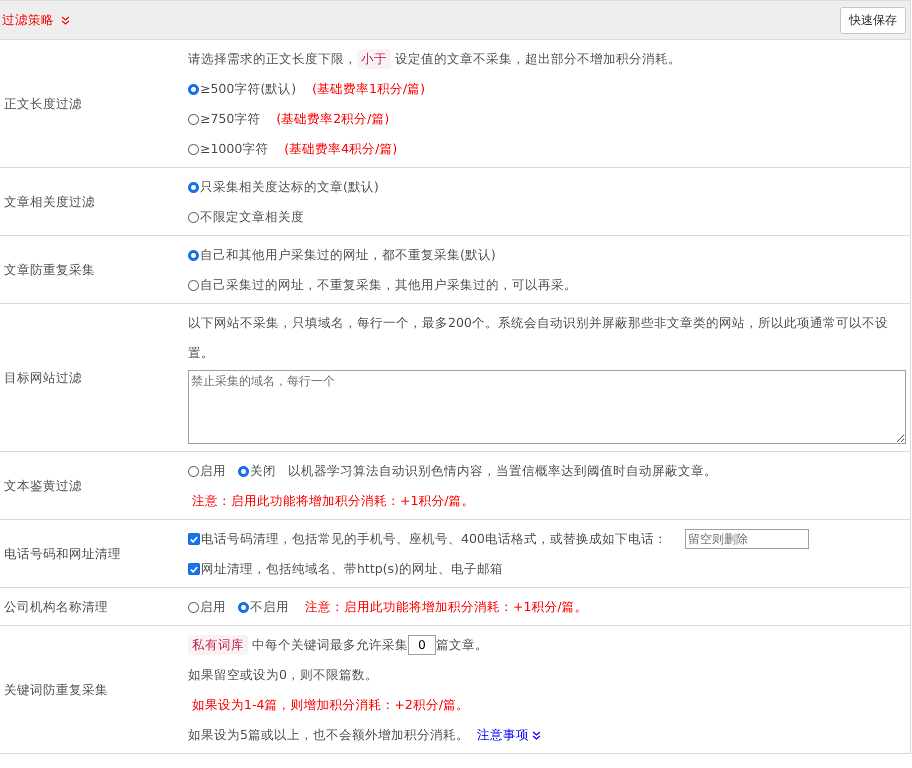 The height and width of the screenshot is (768, 912). I want to click on hint-text: 如果设为5篇或以上，也不会额外增加积分消耗。, so click(328, 735).